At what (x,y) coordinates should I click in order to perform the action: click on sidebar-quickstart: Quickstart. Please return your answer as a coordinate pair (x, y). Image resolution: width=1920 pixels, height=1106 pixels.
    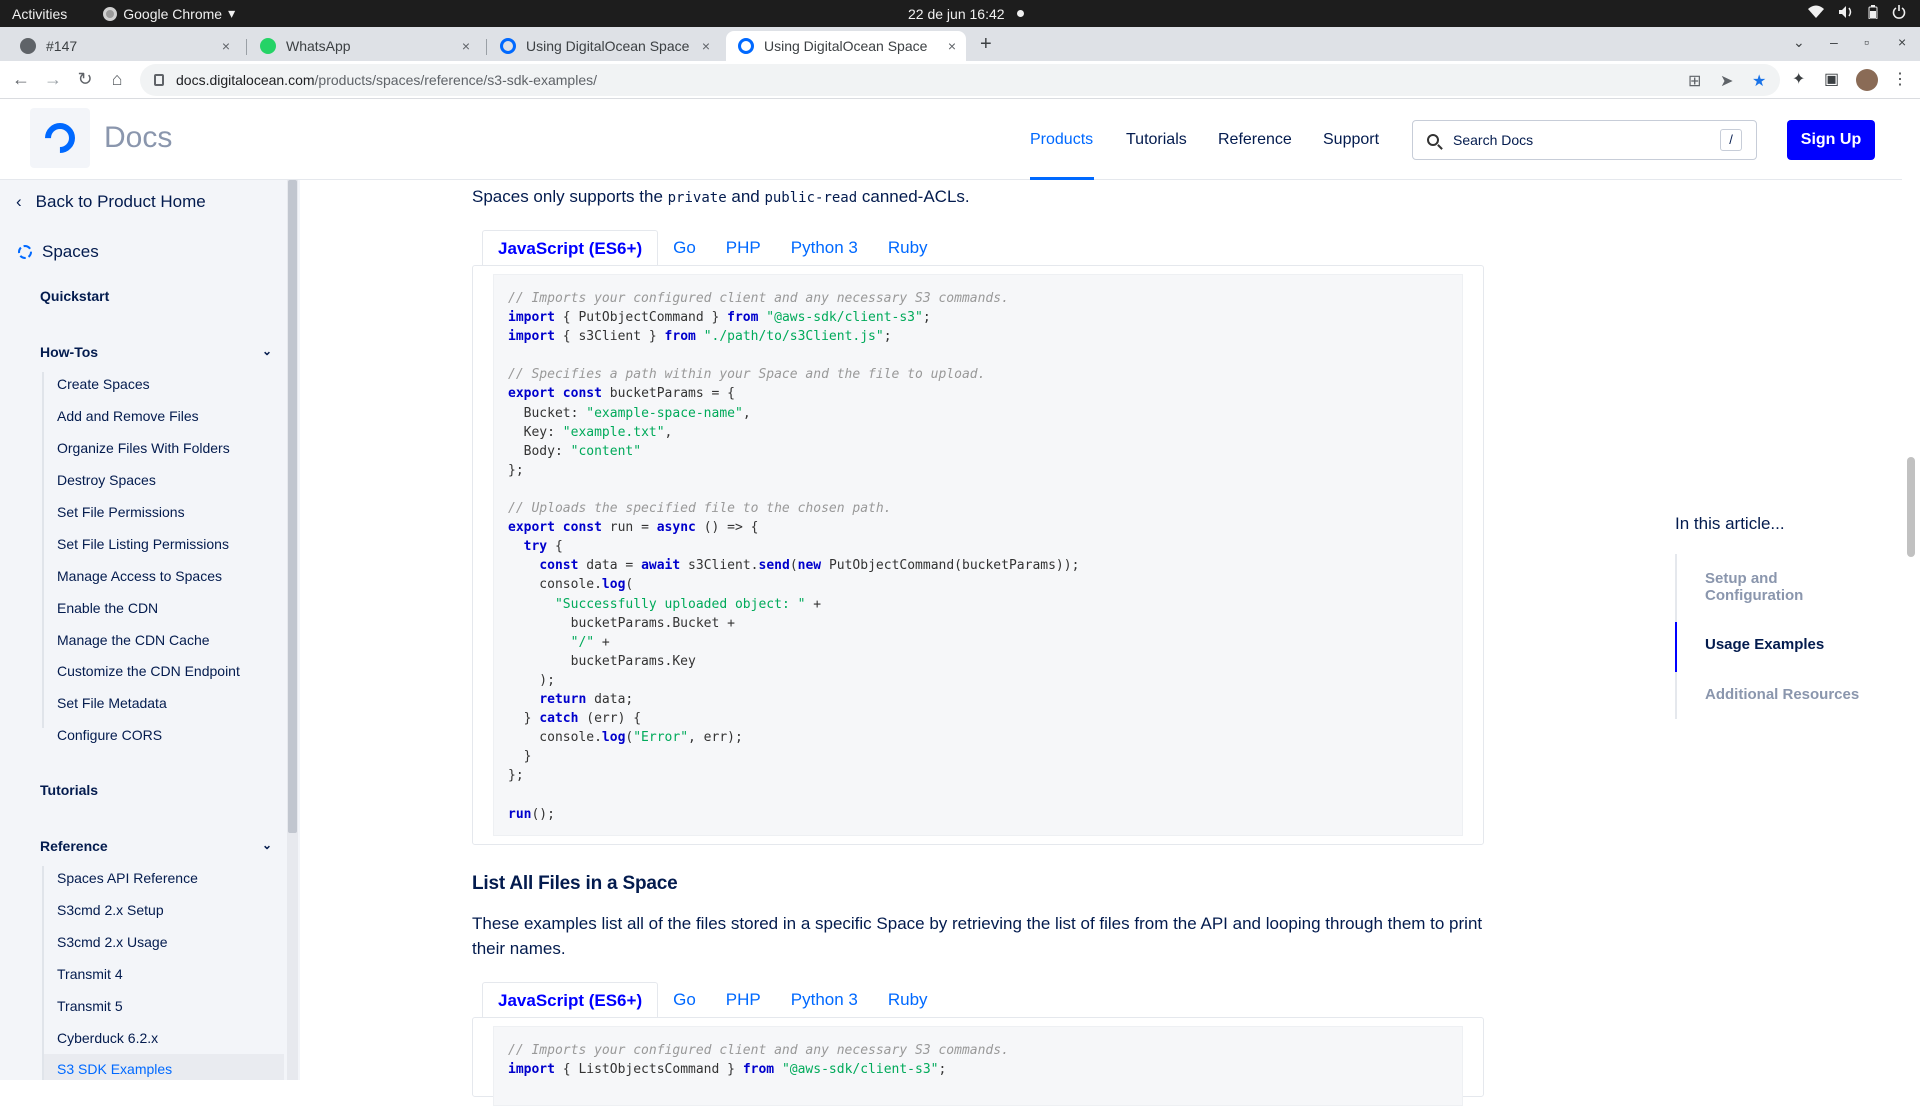
    Looking at the image, I should click on (156, 296).